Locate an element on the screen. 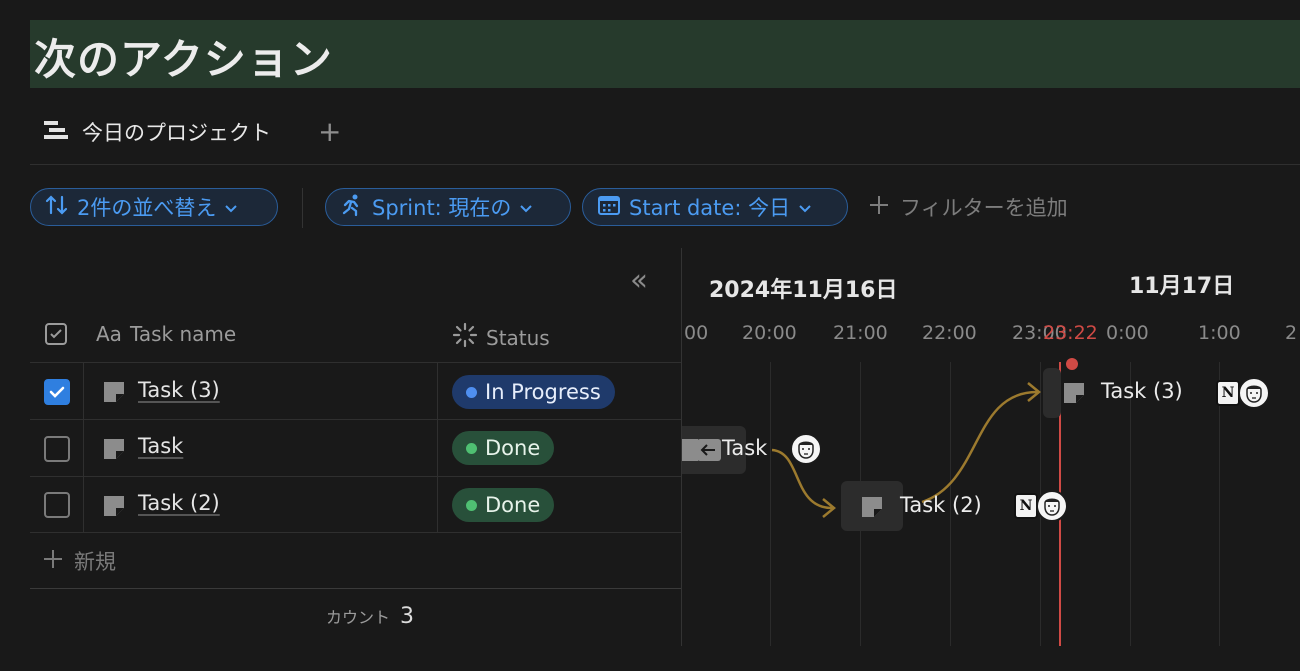 The width and height of the screenshot is (1300, 671). dependency-arrow is located at coordinates (979, 447).